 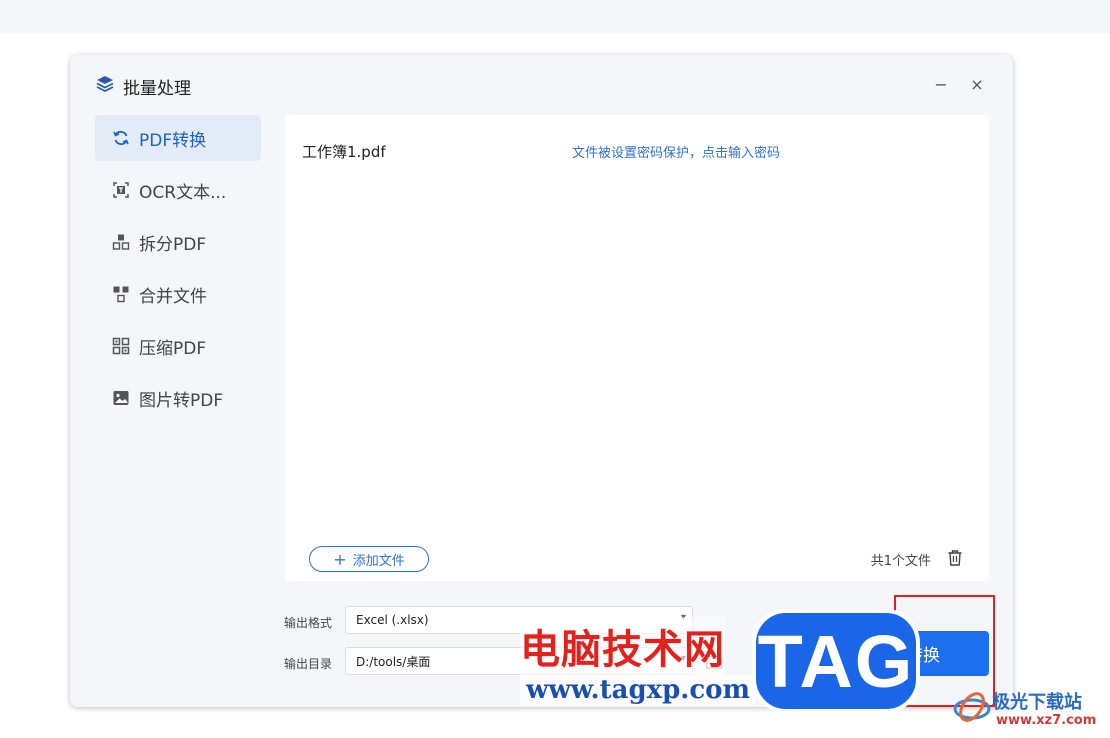 I want to click on dialog-title-row: 批量处理, so click(x=143, y=86).